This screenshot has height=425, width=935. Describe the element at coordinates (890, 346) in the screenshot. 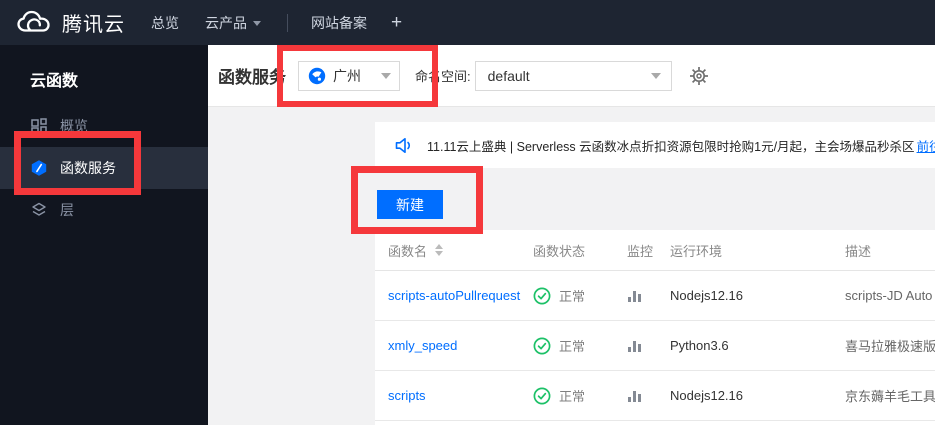

I see `description-cell: 喜马拉雅极速版刷` at that location.